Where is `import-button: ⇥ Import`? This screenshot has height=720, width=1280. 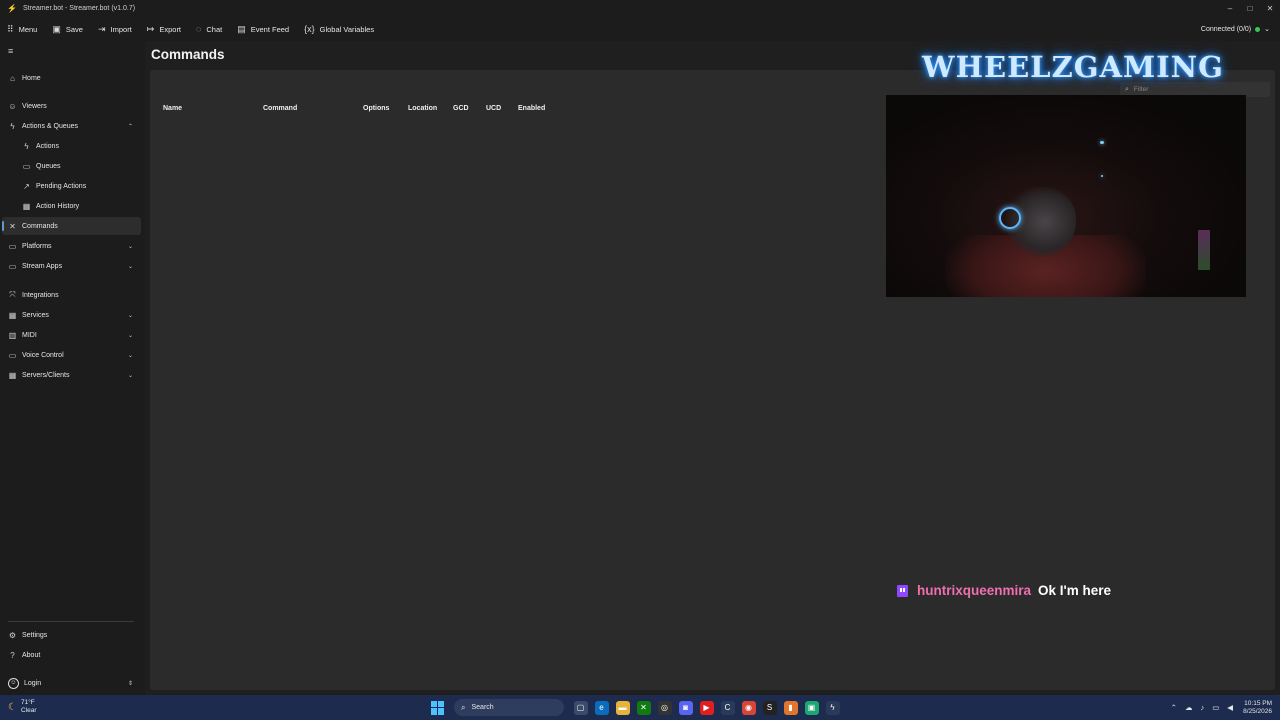 import-button: ⇥ Import is located at coordinates (115, 29).